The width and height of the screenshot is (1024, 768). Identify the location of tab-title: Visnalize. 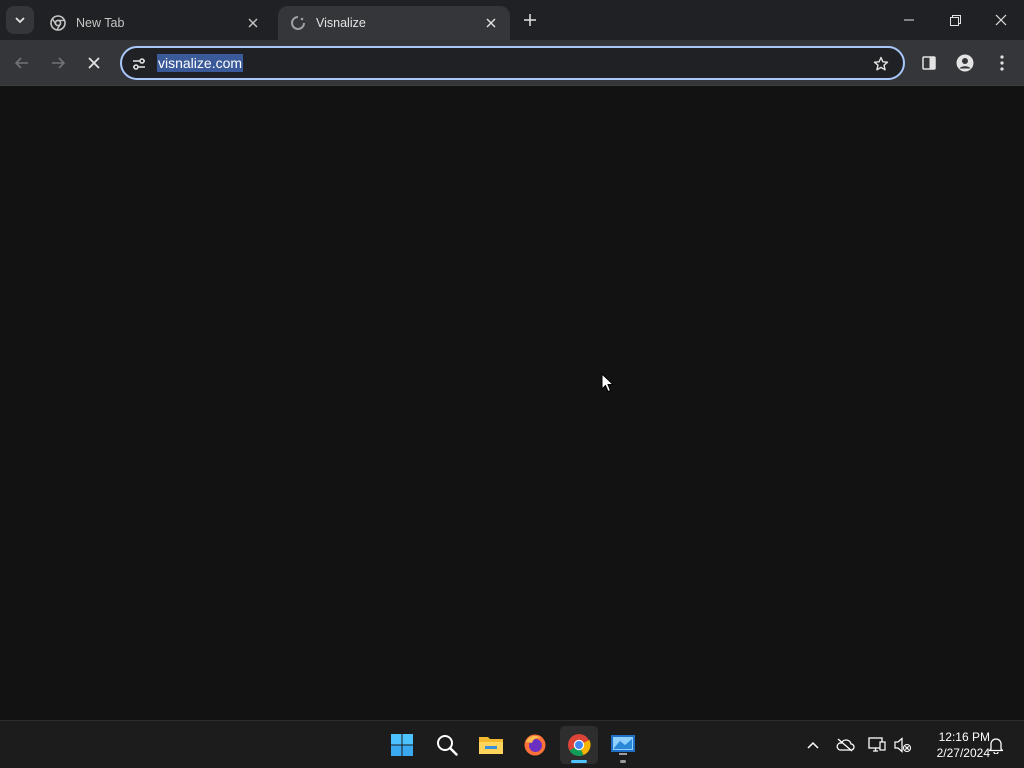
(341, 23).